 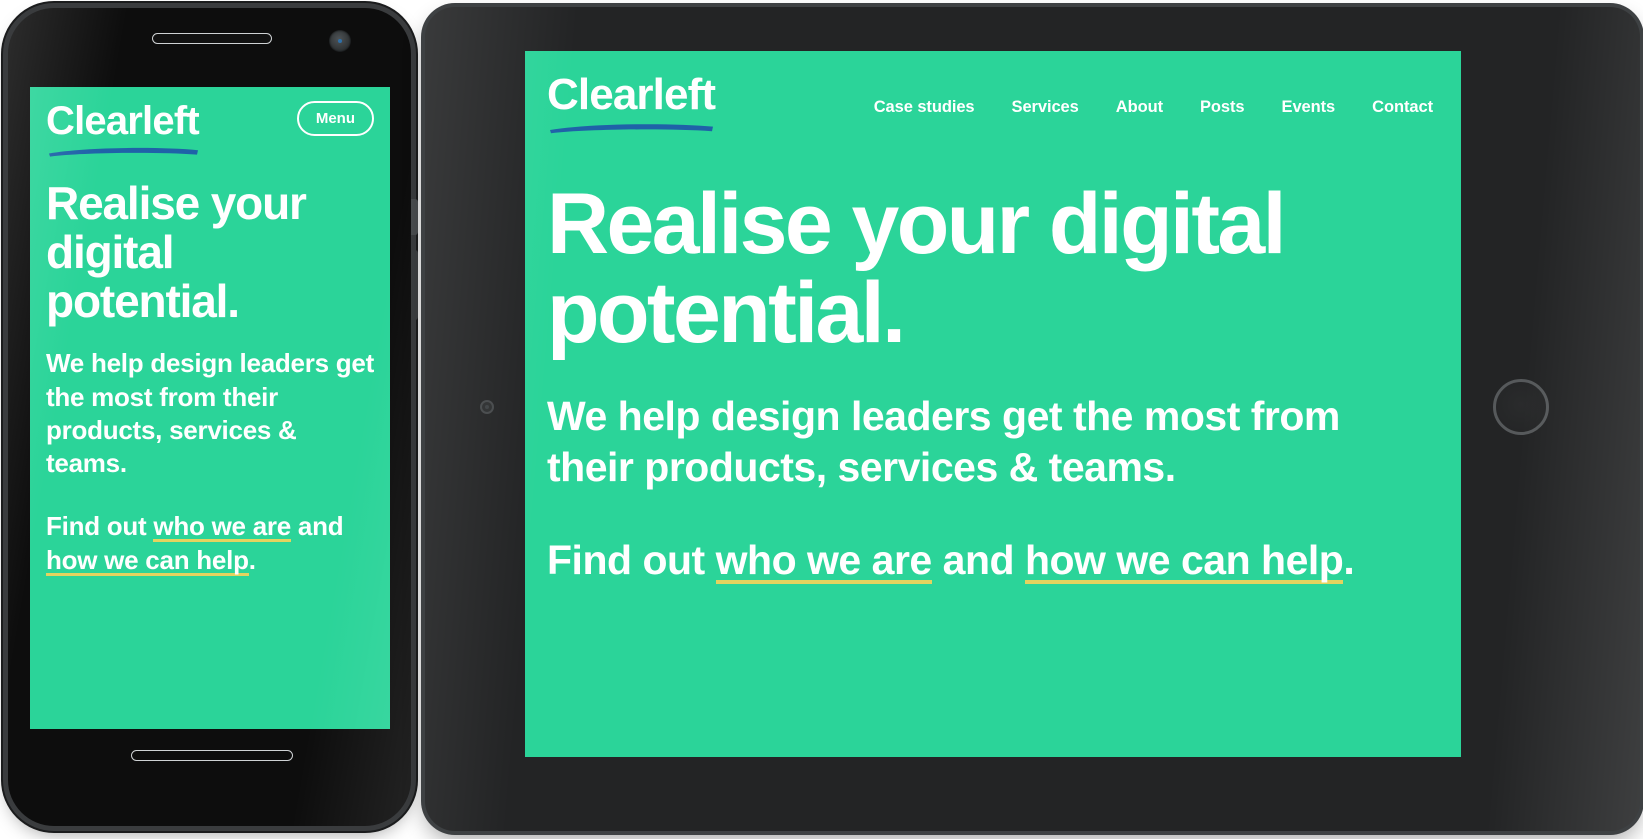 What do you see at coordinates (924, 107) in the screenshot?
I see `nav-item-case-studies: Case studies` at bounding box center [924, 107].